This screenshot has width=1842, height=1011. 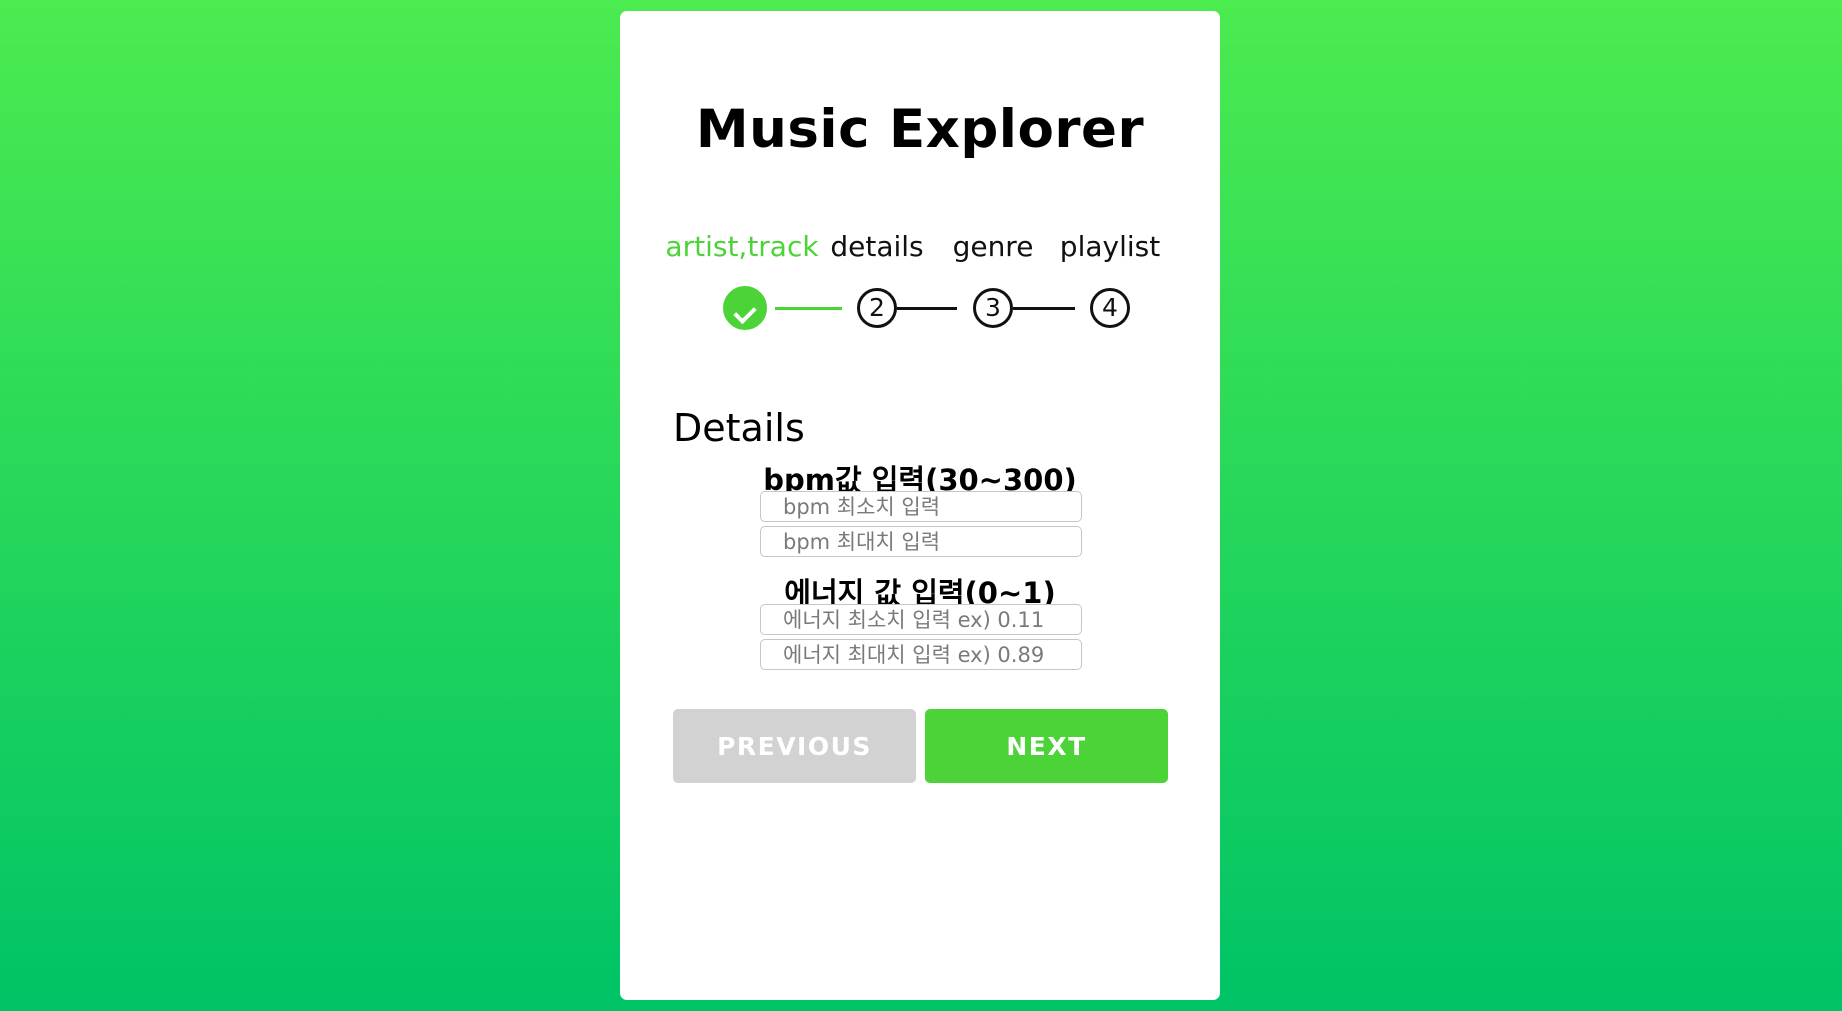 What do you see at coordinates (921, 654) in the screenshot?
I see `energy-max-input` at bounding box center [921, 654].